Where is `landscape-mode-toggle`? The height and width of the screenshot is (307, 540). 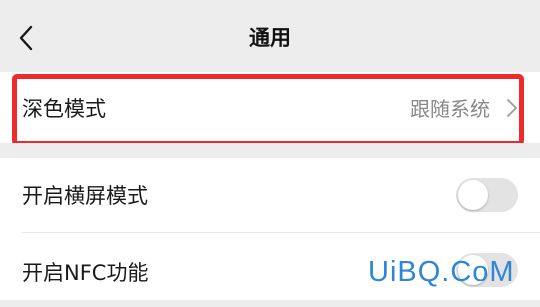
landscape-mode-toggle is located at coordinates (487, 195).